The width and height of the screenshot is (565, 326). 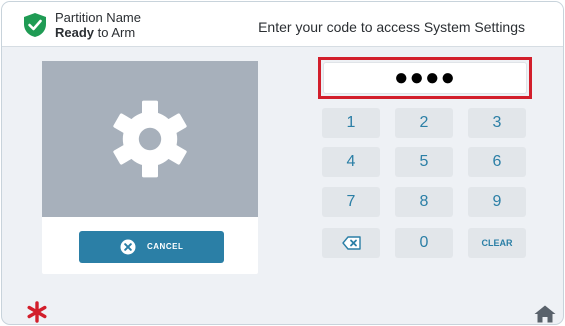 I want to click on partition-name: Partition Name, so click(x=98, y=17).